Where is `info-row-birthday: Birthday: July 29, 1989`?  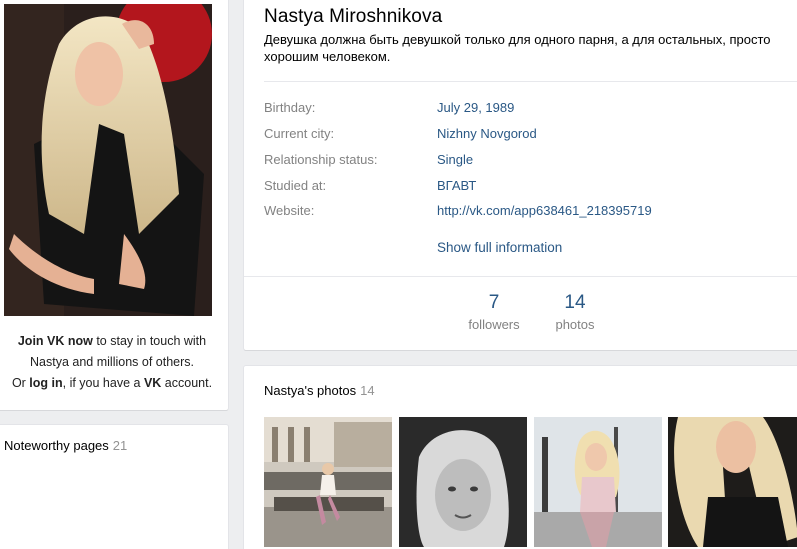 info-row-birthday: Birthday: July 29, 1989 is located at coordinates (524, 110).